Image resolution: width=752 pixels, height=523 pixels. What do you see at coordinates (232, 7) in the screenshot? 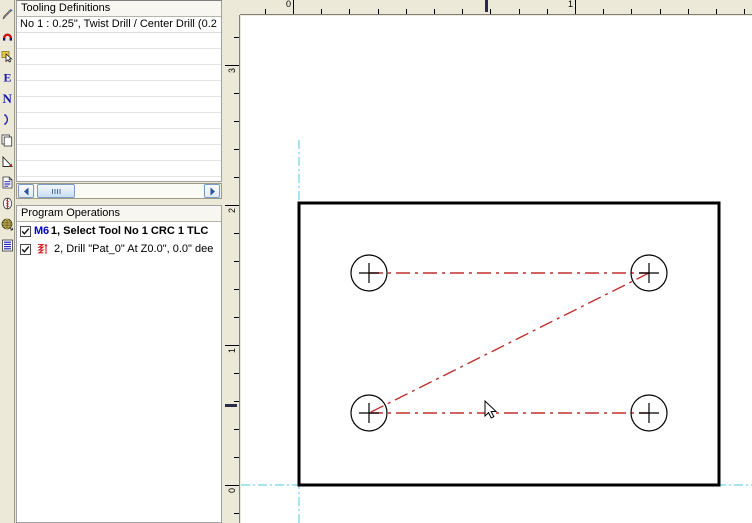
I see `ruler-corner` at bounding box center [232, 7].